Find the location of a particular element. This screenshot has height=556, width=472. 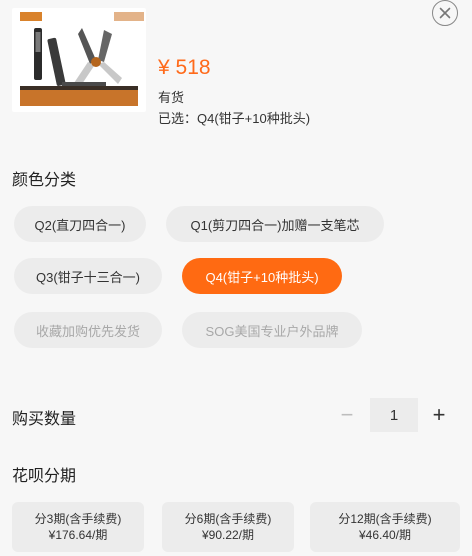

quantity-minus-button: − is located at coordinates (347, 415).